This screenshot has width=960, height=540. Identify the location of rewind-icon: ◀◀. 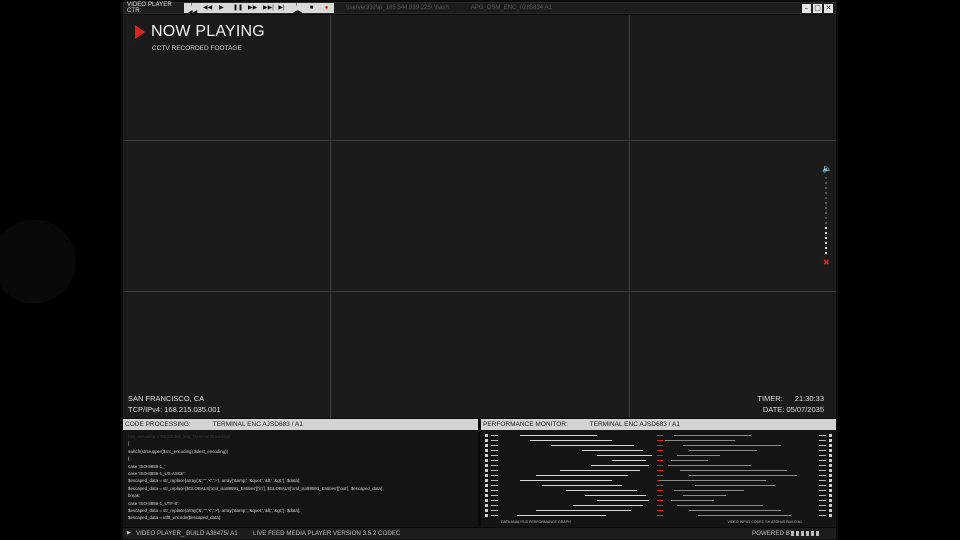
(207, 8).